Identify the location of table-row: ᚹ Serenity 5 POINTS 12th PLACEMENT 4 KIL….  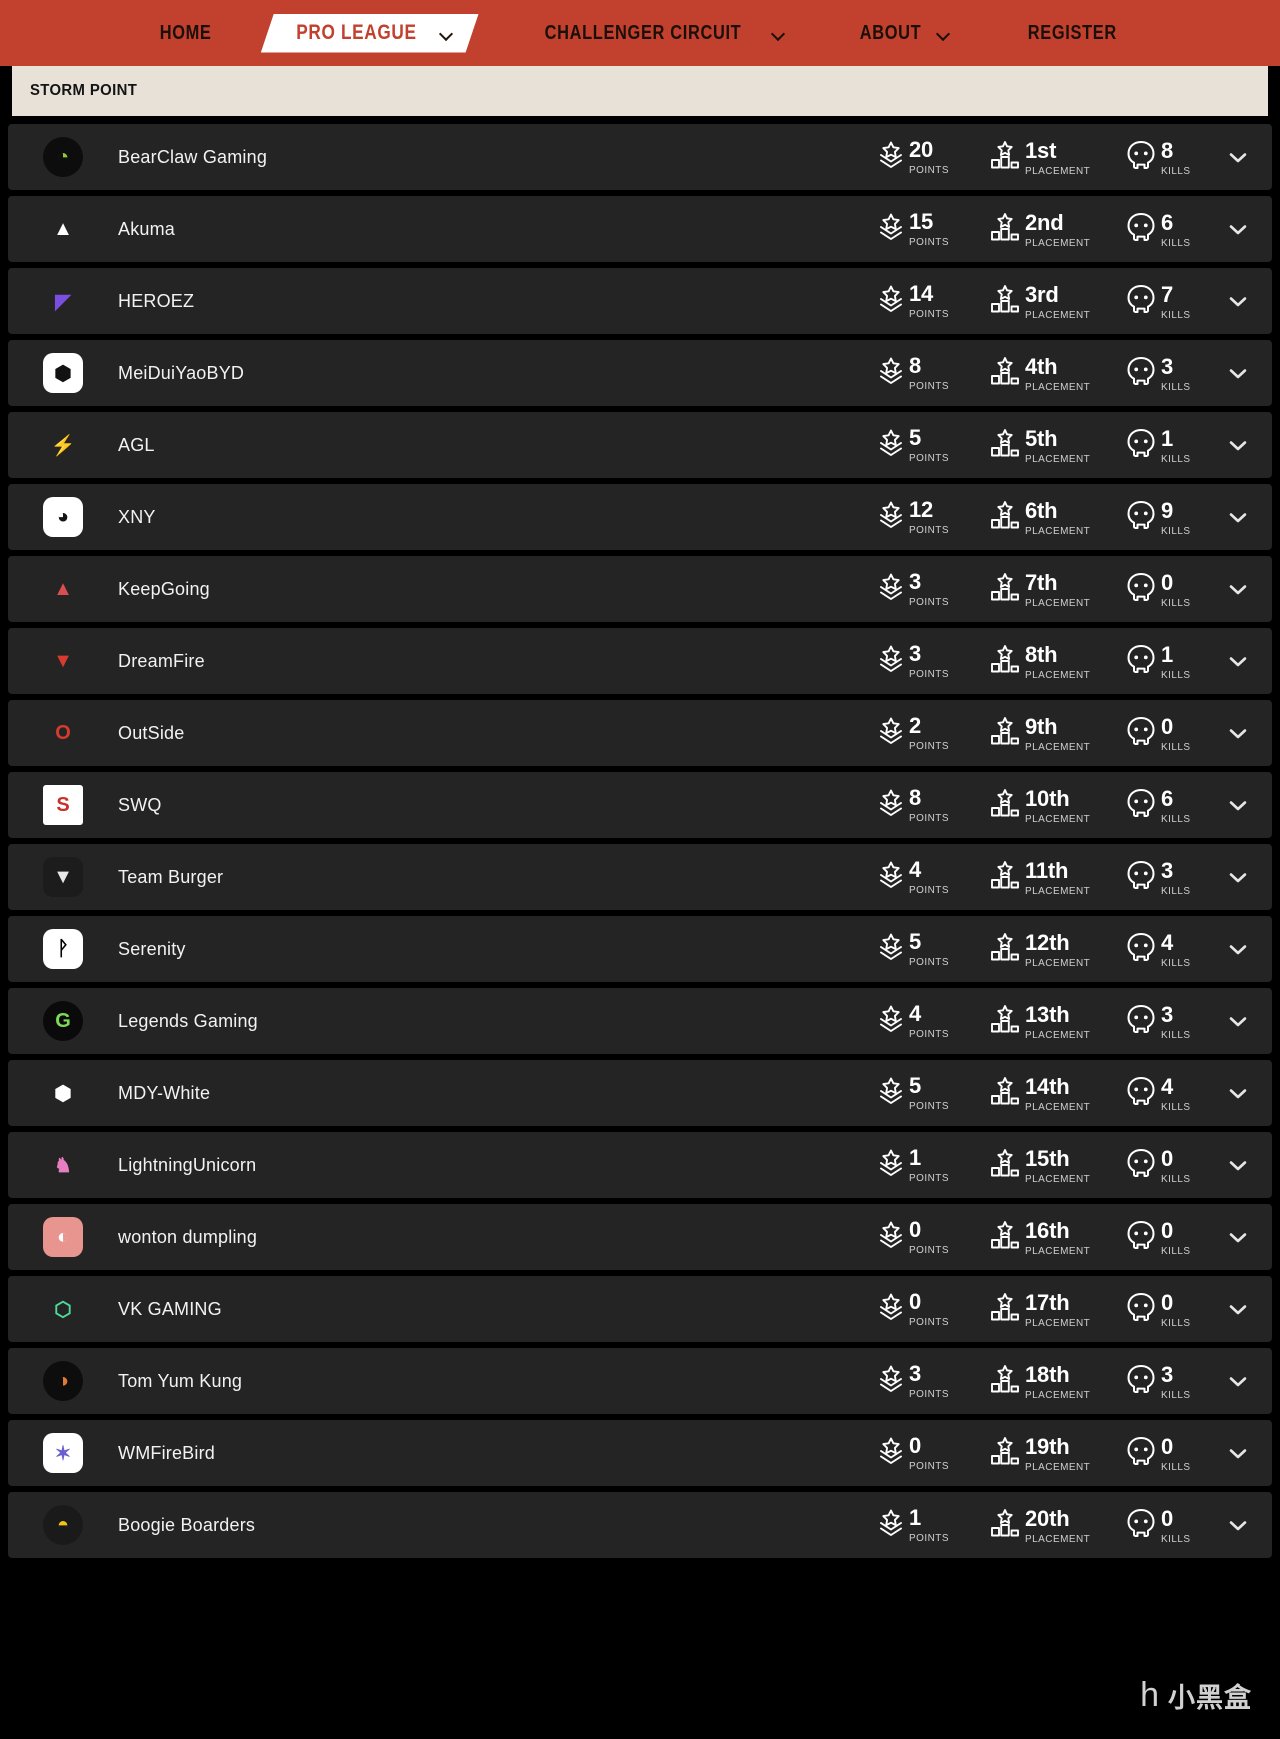
(640, 949).